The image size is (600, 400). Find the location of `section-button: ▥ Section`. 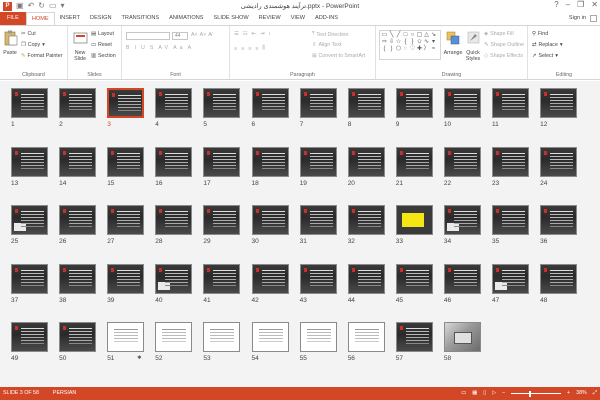

section-button: ▥ Section is located at coordinates (103, 56).